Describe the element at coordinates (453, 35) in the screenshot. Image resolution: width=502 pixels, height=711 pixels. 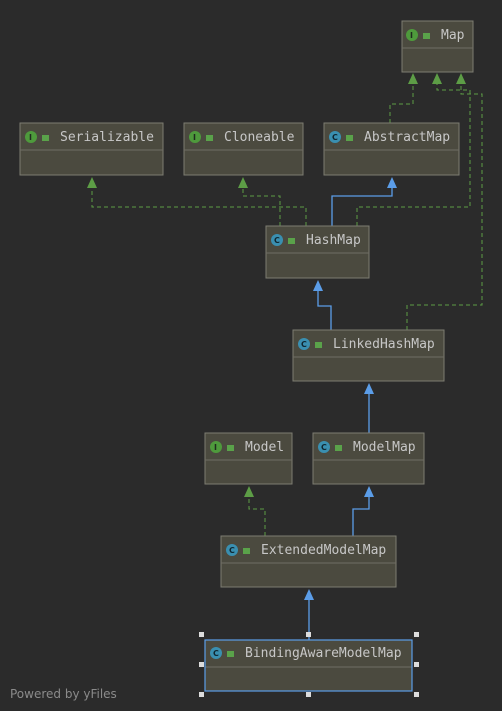
I see `class-name: Map` at that location.